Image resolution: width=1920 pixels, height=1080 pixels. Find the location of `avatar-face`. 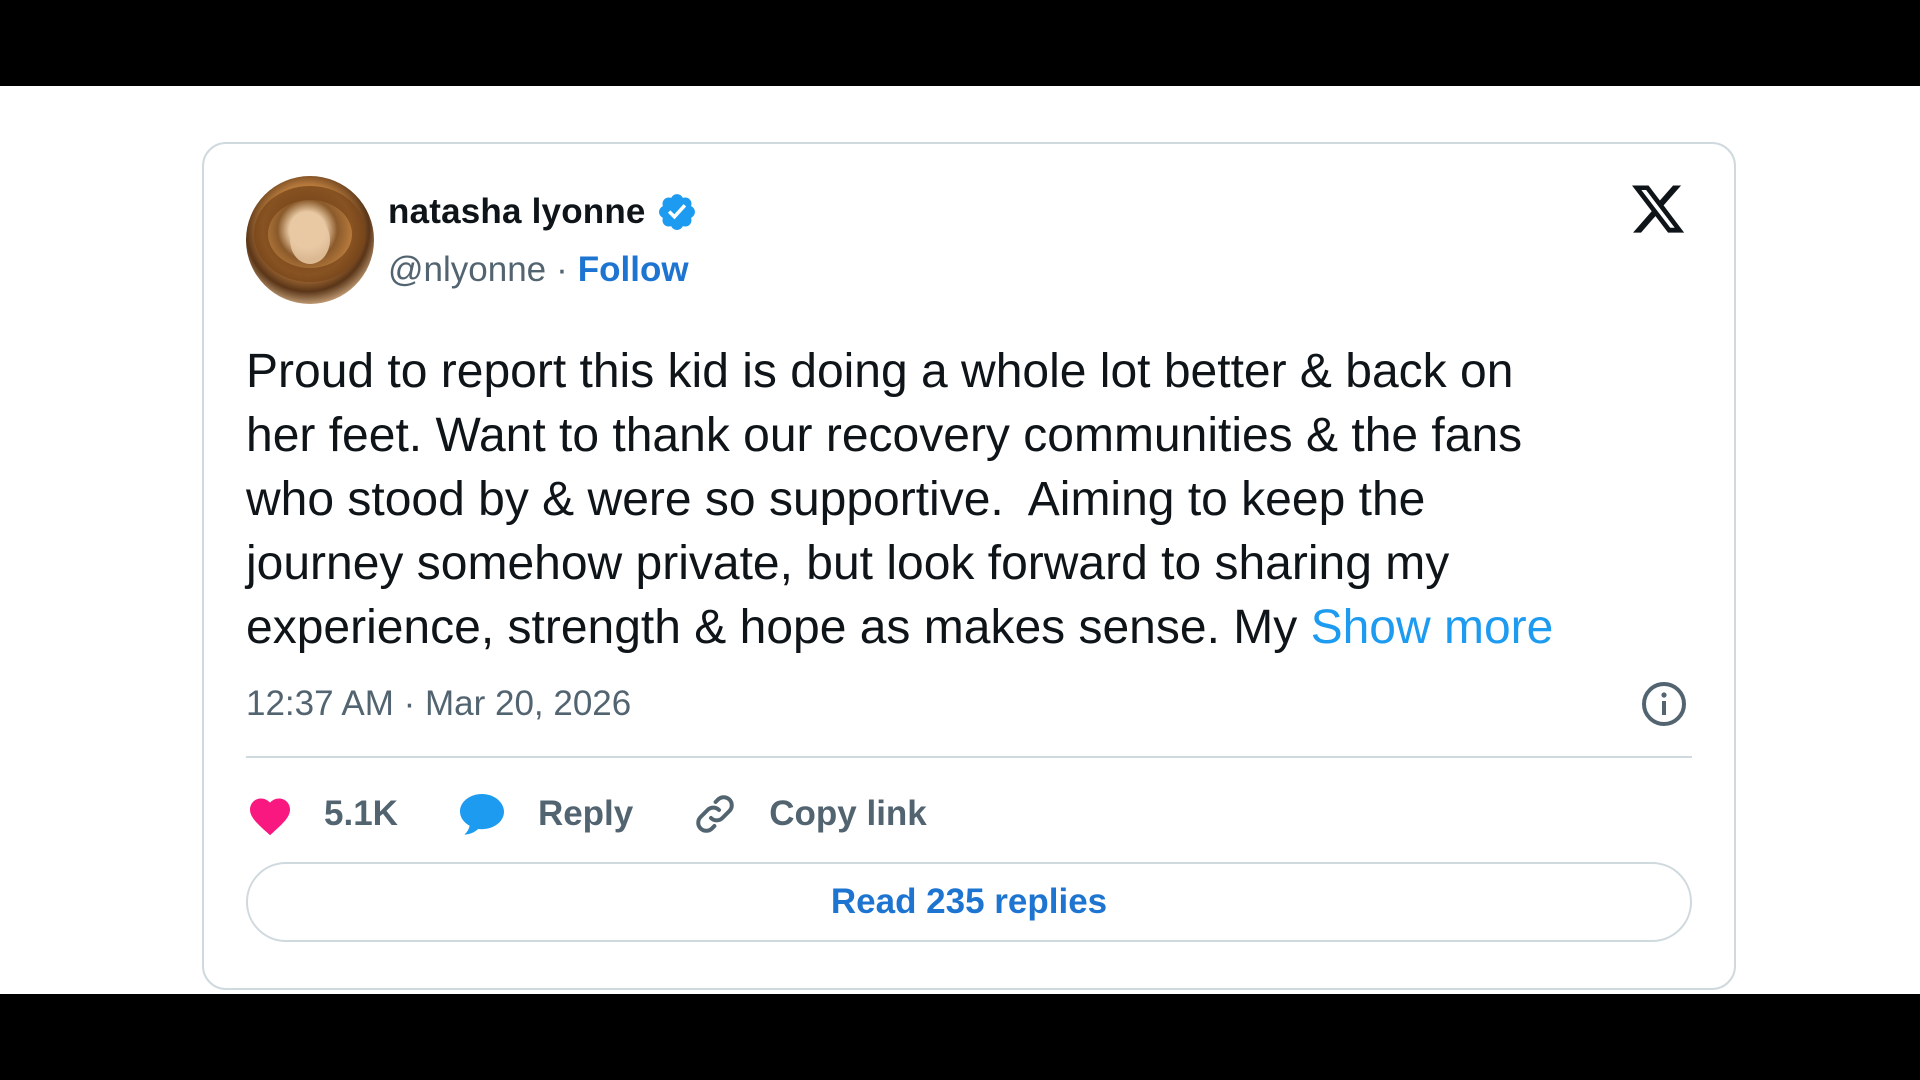

avatar-face is located at coordinates (310, 240).